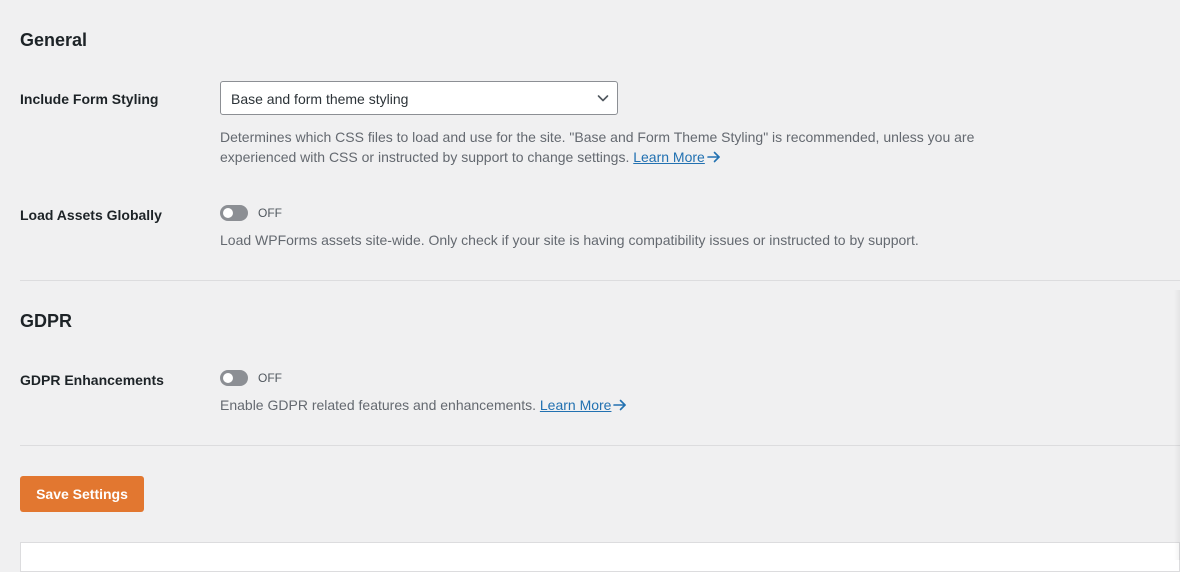 This screenshot has width=1180, height=572. What do you see at coordinates (91, 215) in the screenshot?
I see `load-assets-globally-label: Load Assets Globally` at bounding box center [91, 215].